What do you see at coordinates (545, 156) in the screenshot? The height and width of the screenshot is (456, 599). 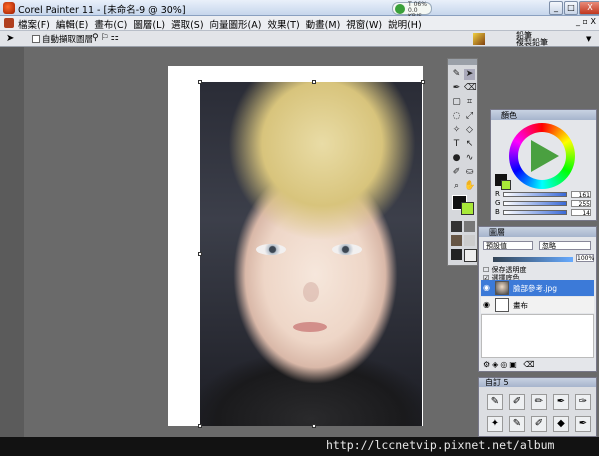 I see `saturation-value-triangle` at bounding box center [545, 156].